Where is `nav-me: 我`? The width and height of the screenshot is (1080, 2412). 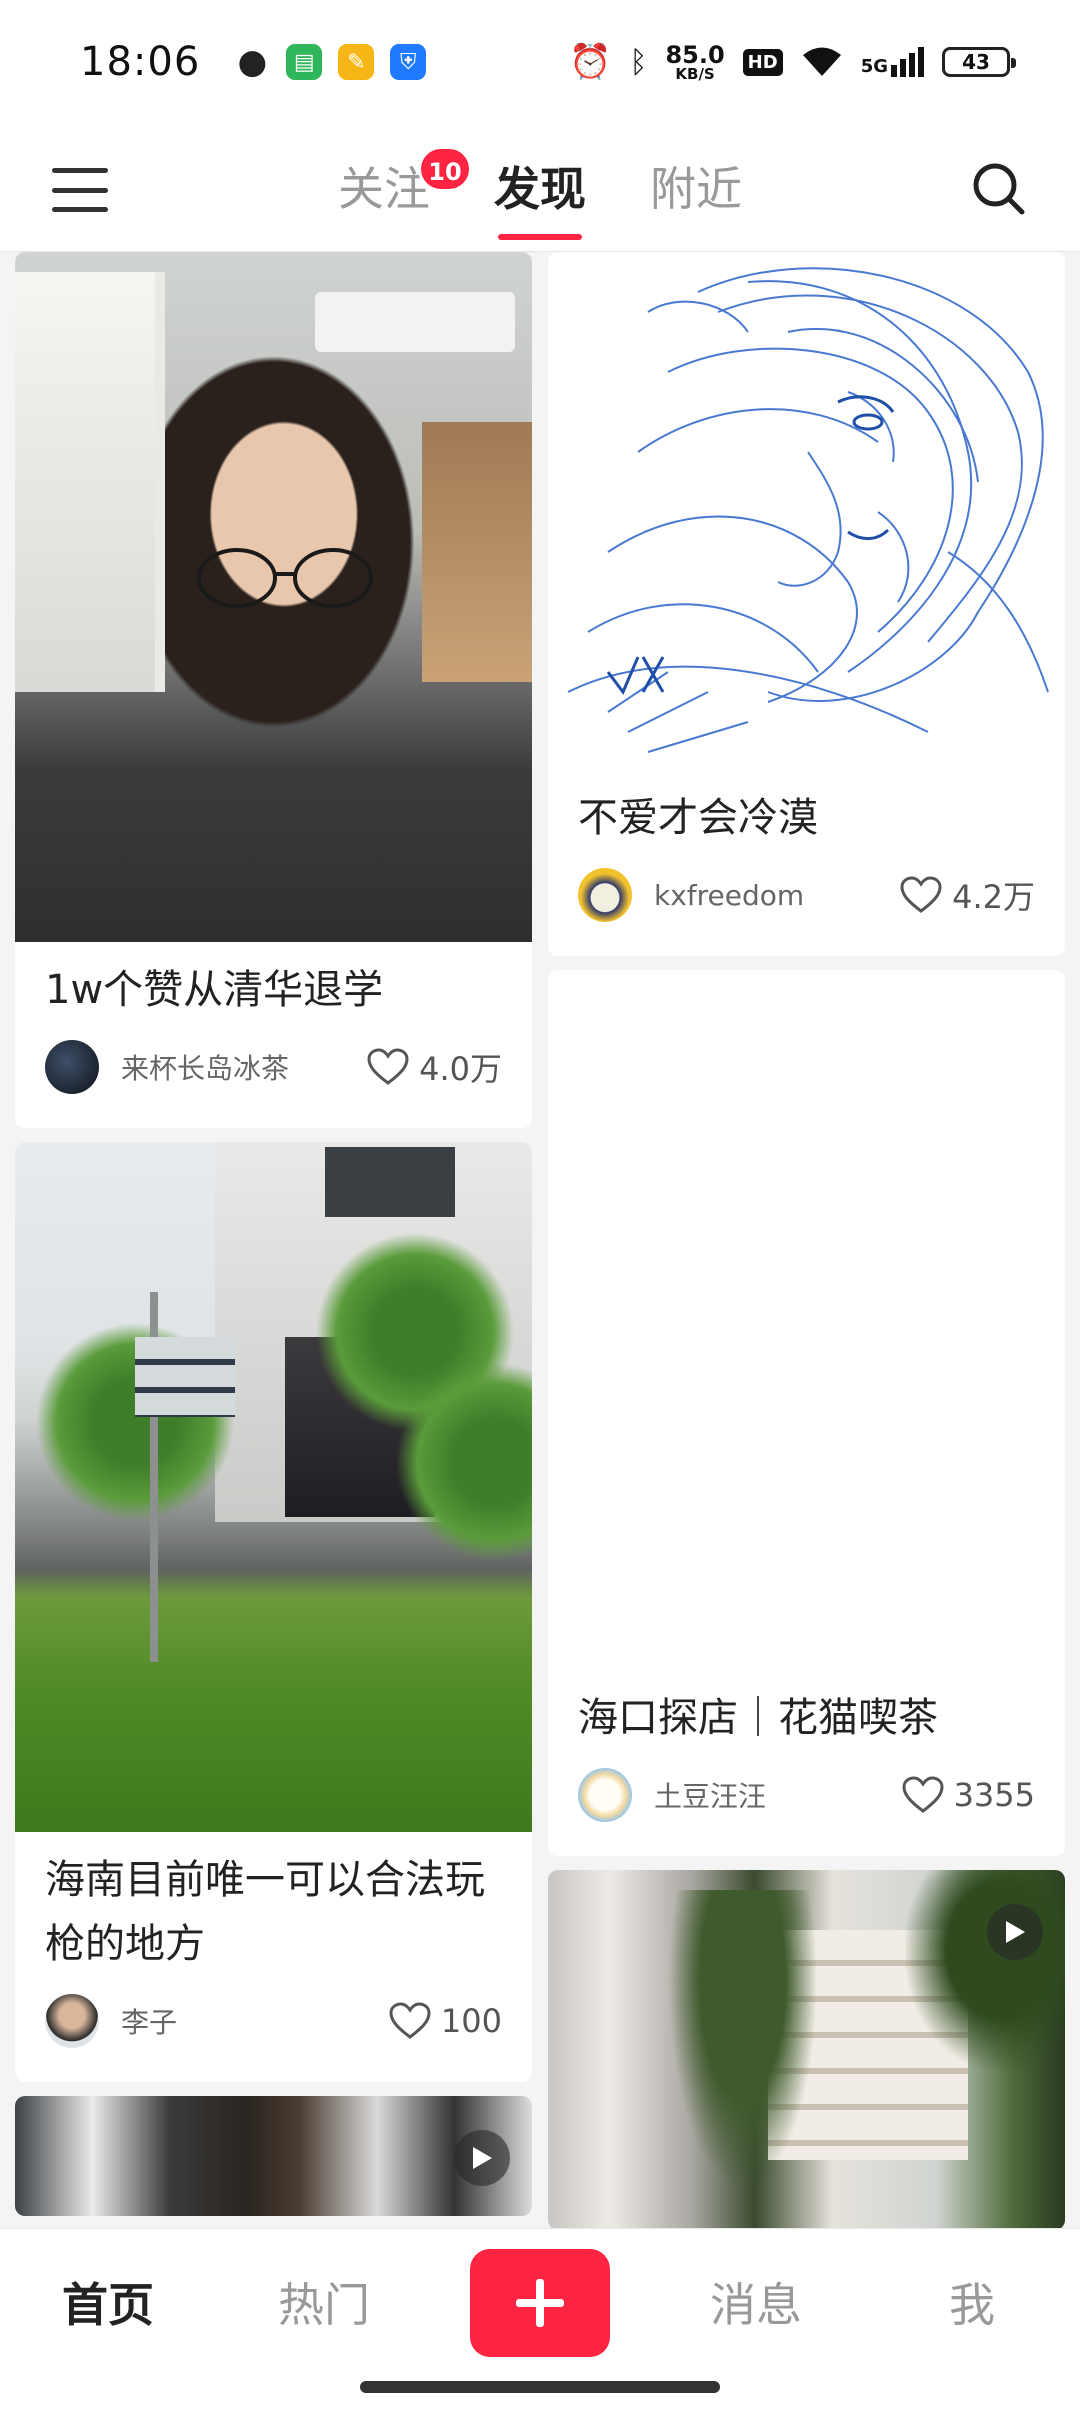
nav-me: 我 is located at coordinates (972, 2302).